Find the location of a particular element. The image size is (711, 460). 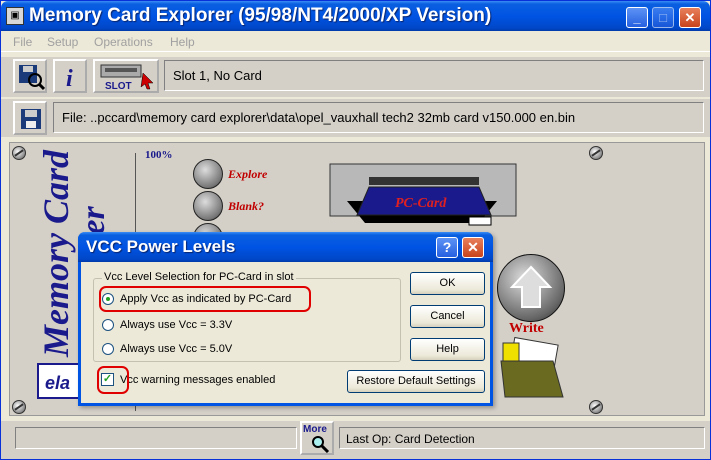

last-op-field: Last Op: Card Detection is located at coordinates (522, 438).